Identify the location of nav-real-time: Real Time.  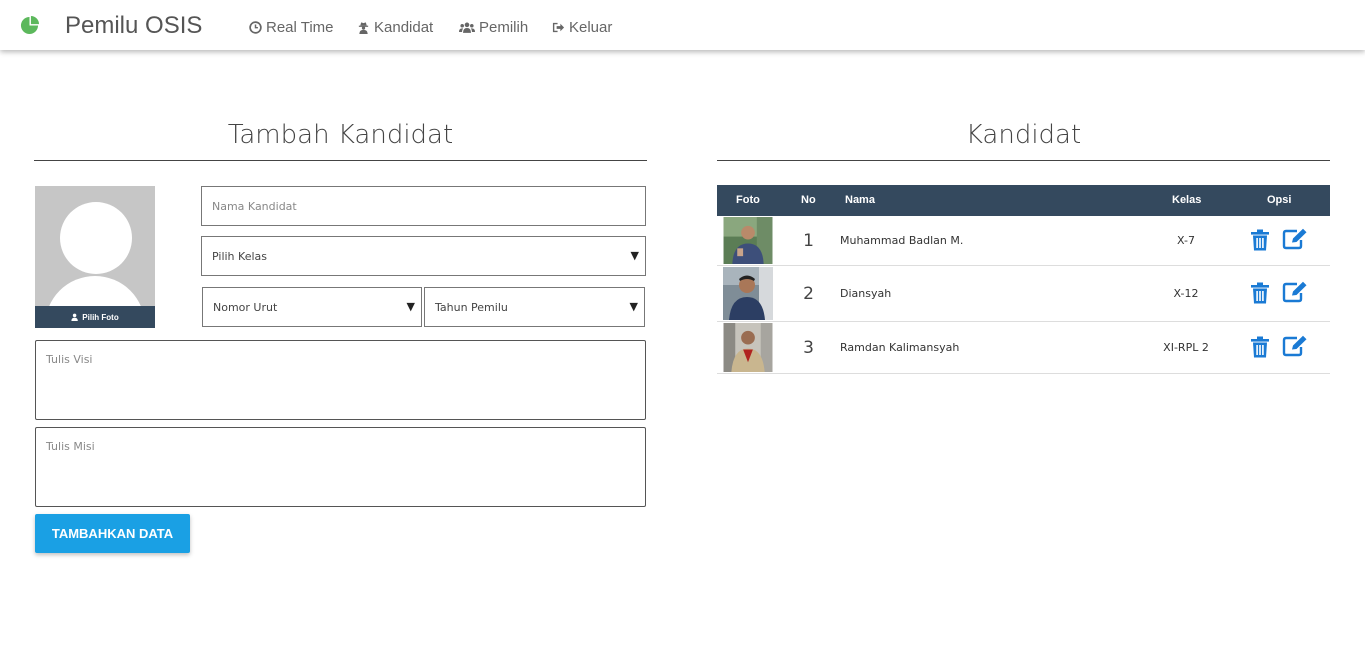
(291, 27).